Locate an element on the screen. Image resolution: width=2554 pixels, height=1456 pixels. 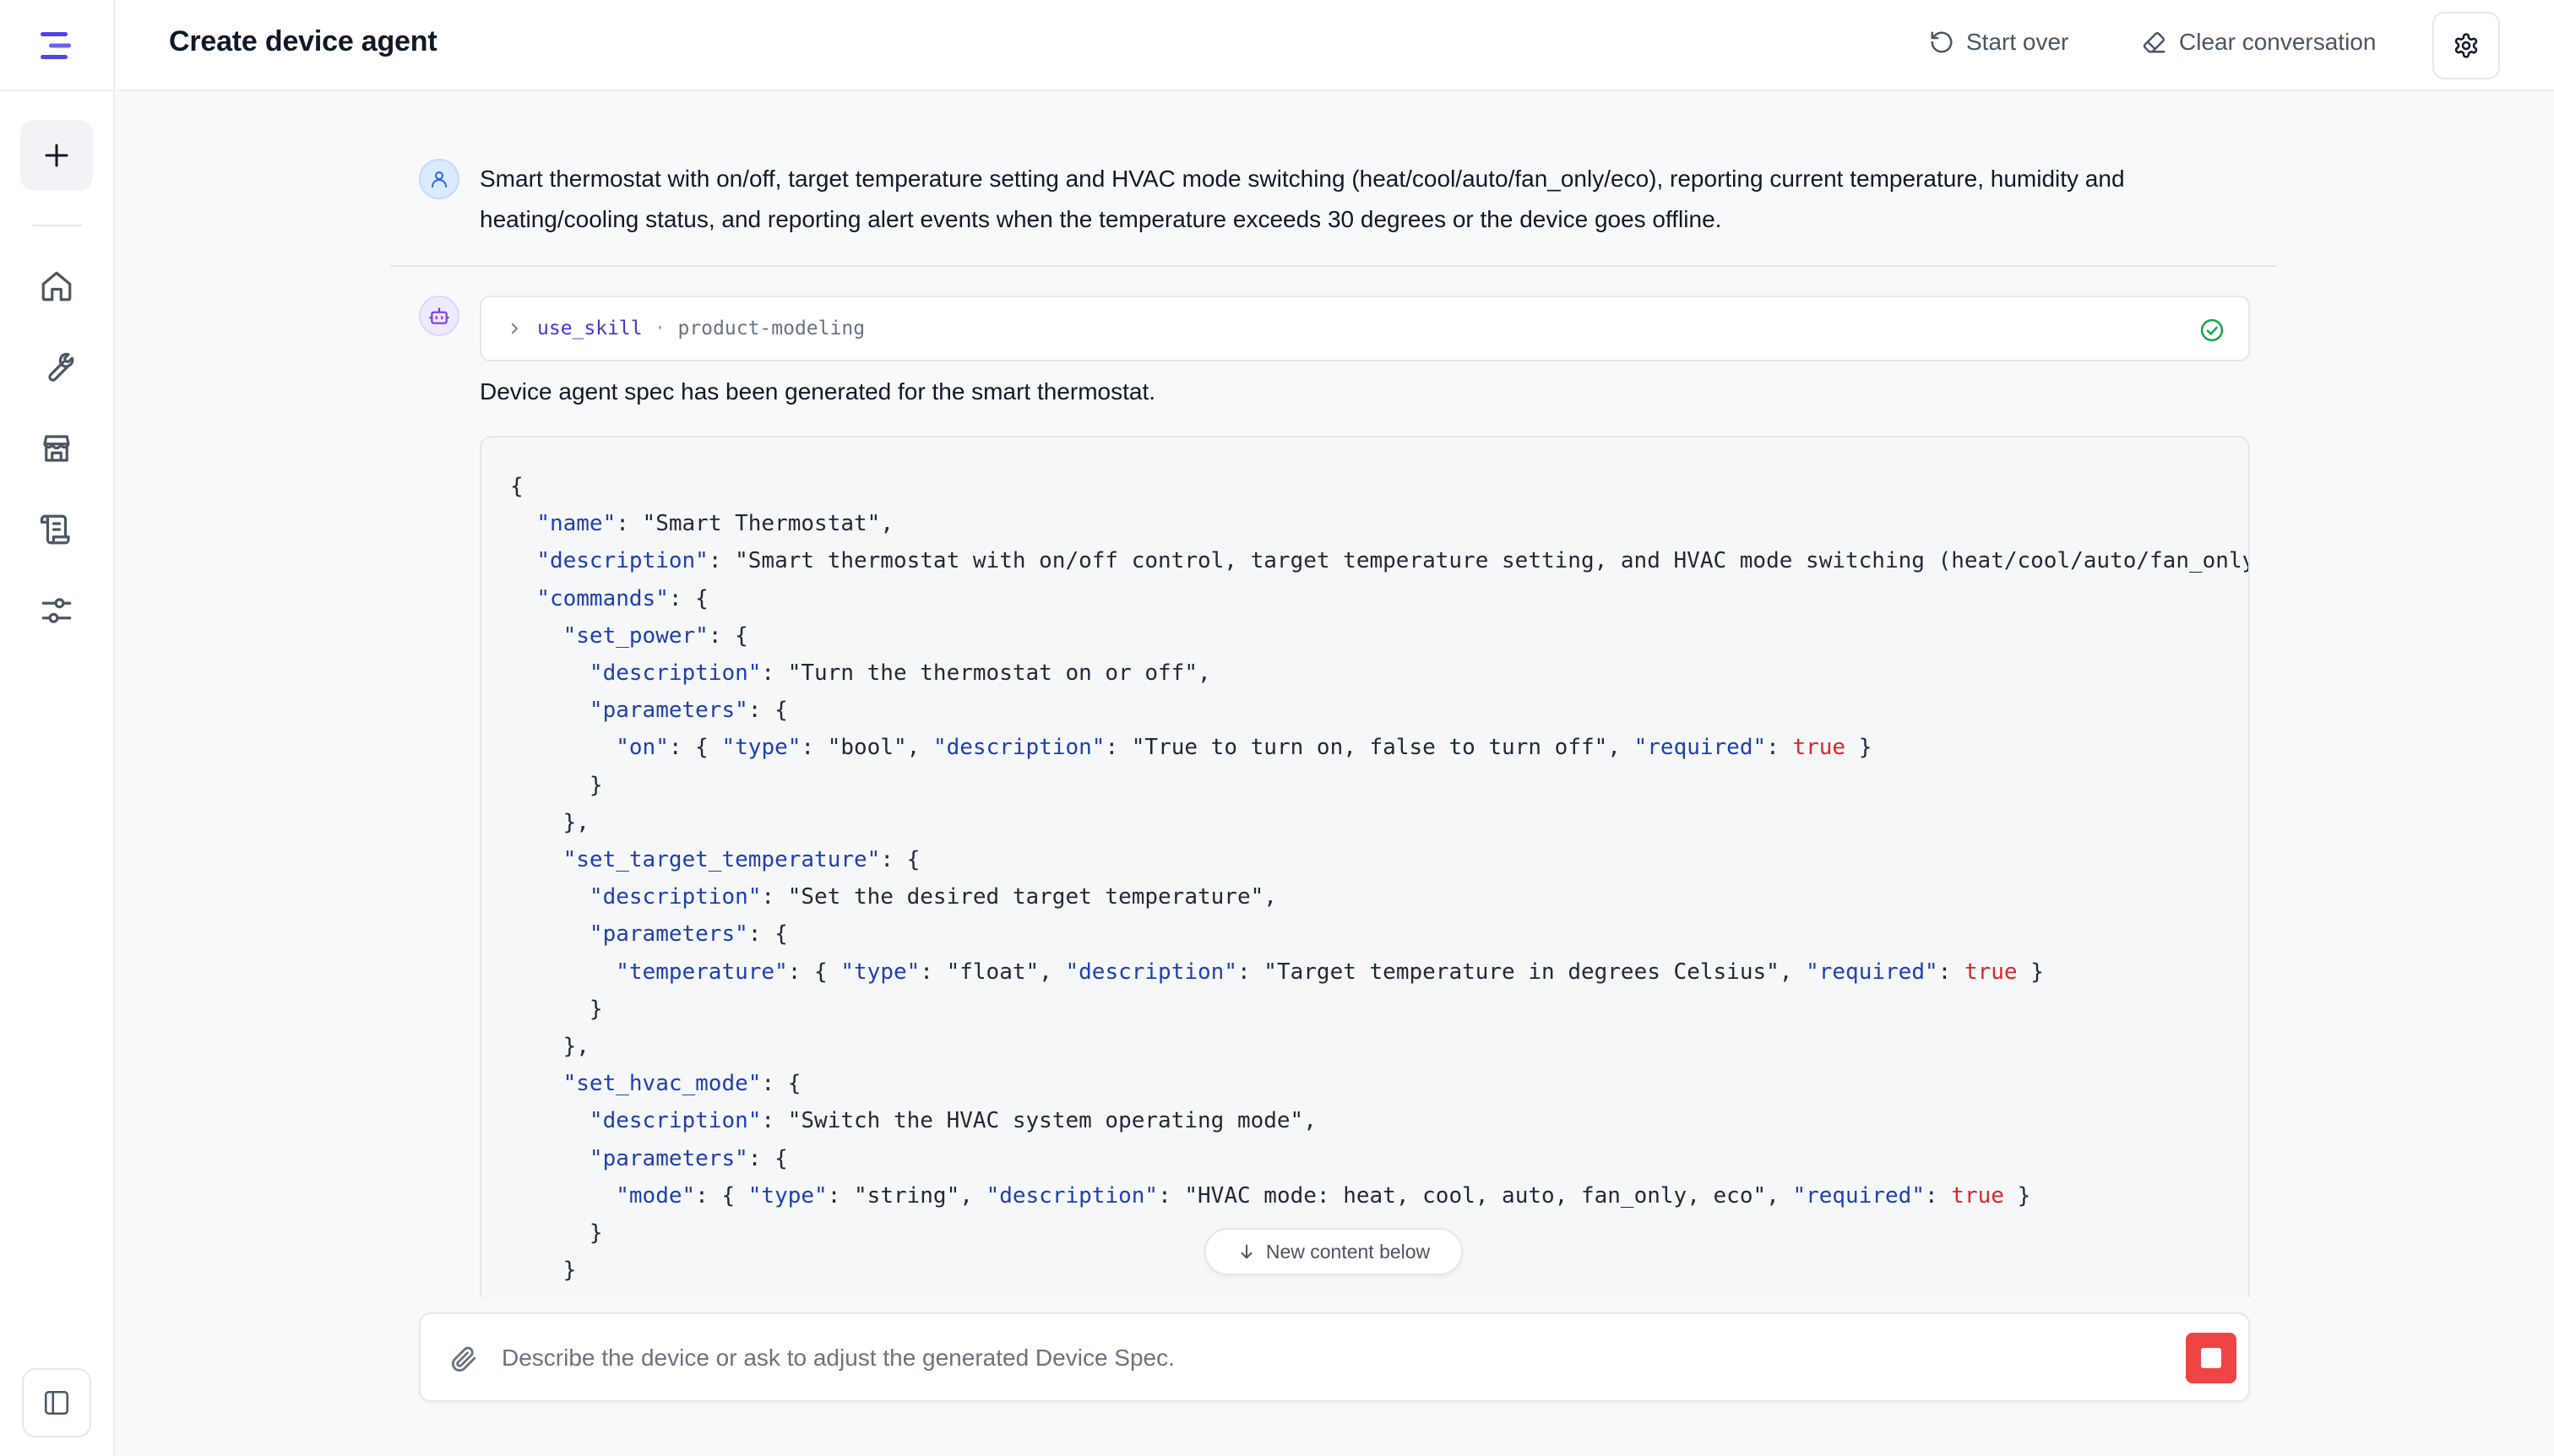
code-line: "parameters": { is located at coordinates (1379, 1158).